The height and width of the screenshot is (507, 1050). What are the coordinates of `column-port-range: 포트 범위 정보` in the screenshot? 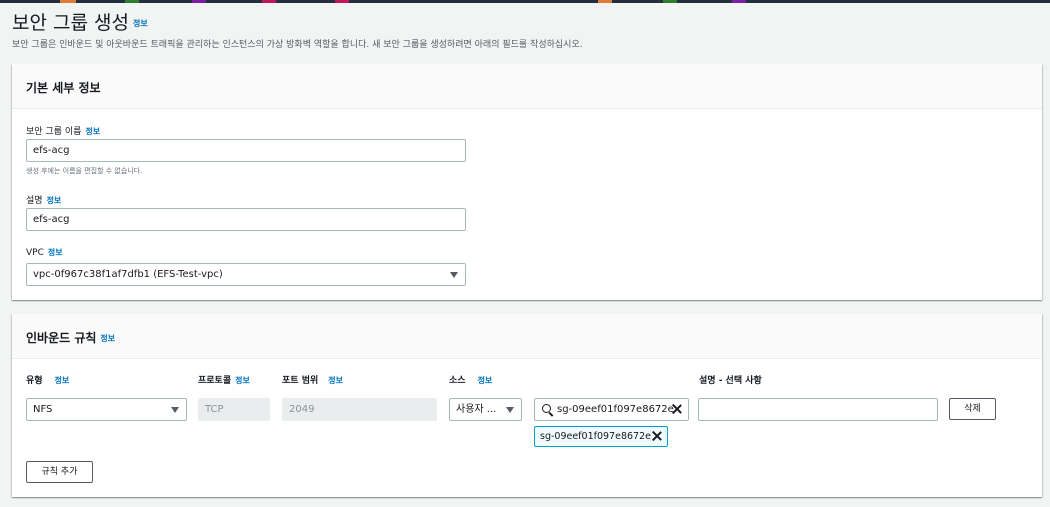 It's located at (312, 379).